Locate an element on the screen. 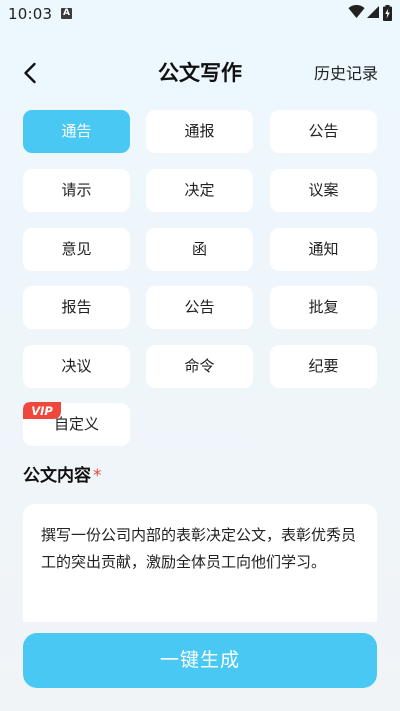 The width and height of the screenshot is (400, 711). vip-badge: VIP is located at coordinates (42, 410).